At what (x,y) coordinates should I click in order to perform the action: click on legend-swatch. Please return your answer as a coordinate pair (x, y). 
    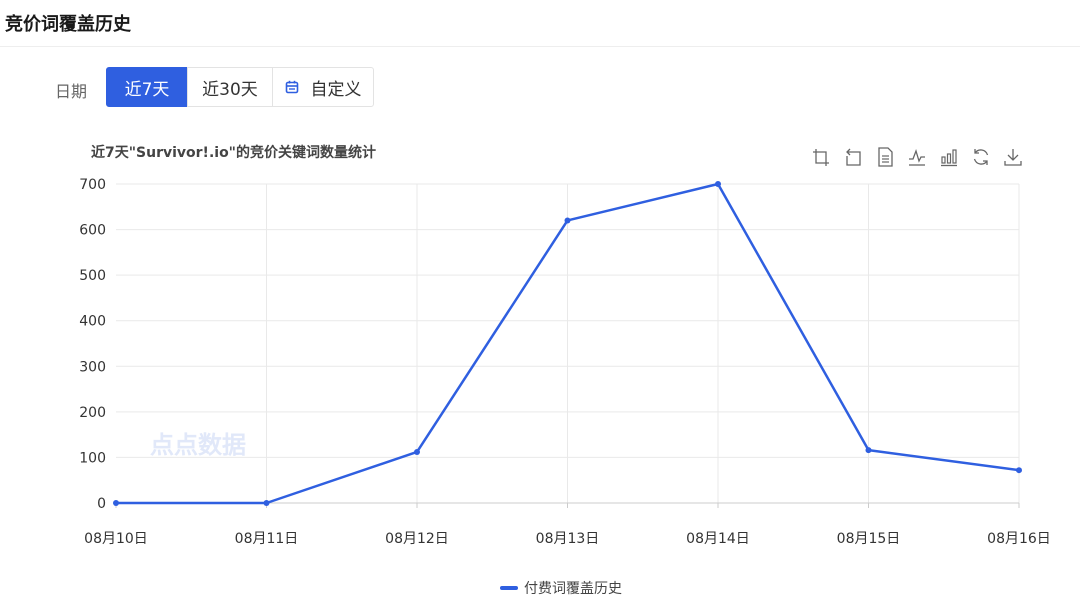
    Looking at the image, I should click on (509, 588).